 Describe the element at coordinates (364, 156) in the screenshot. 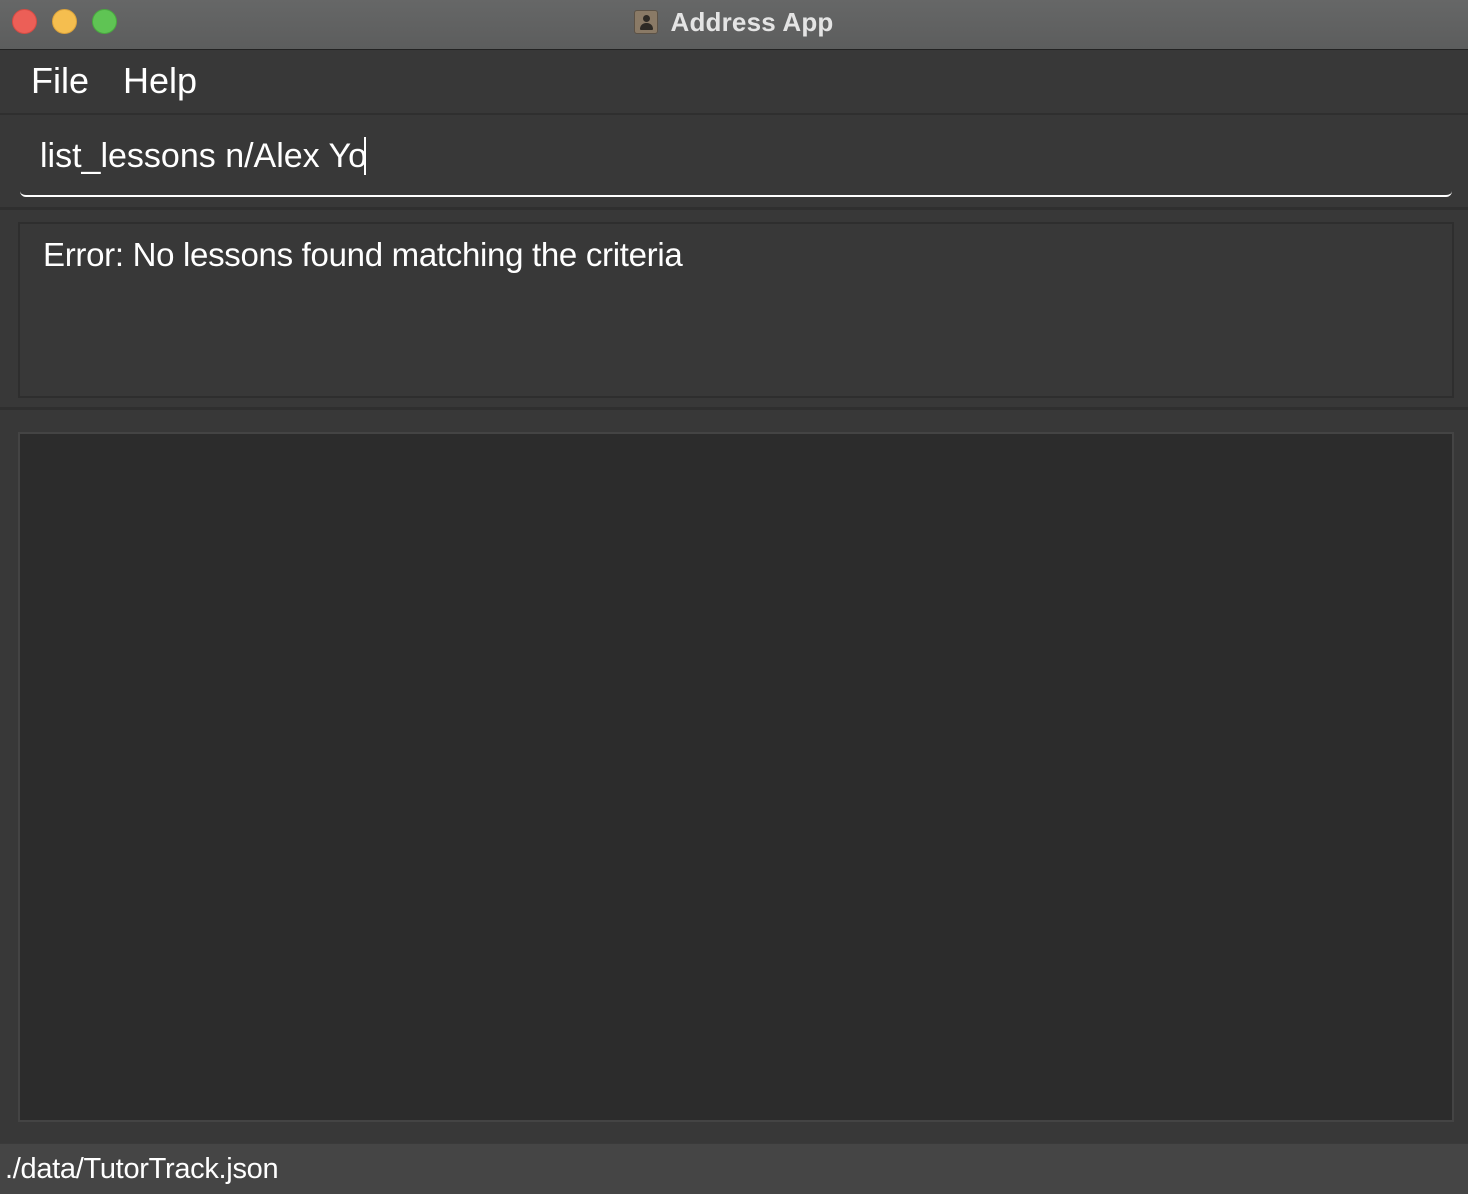

I see `text-caret` at that location.